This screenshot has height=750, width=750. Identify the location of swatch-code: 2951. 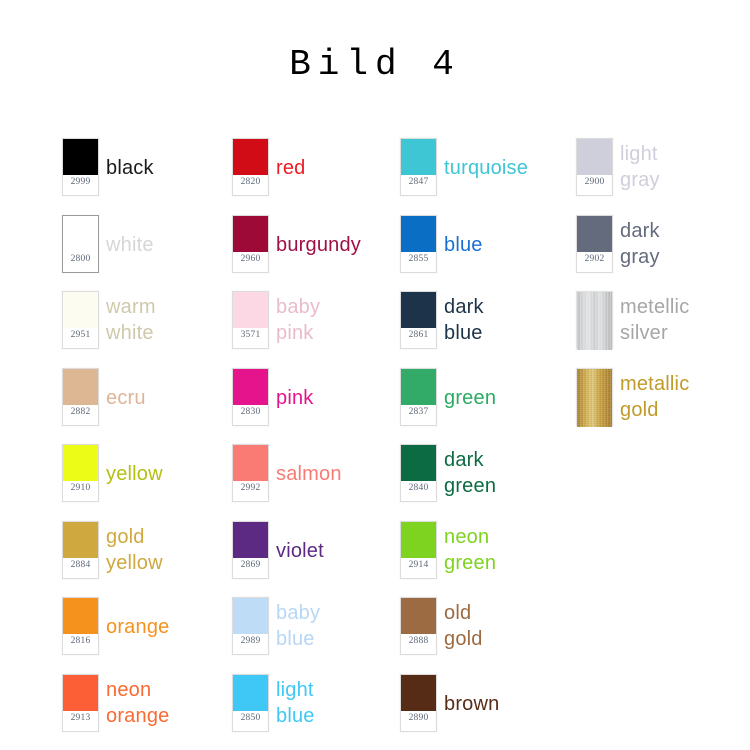
(80, 335).